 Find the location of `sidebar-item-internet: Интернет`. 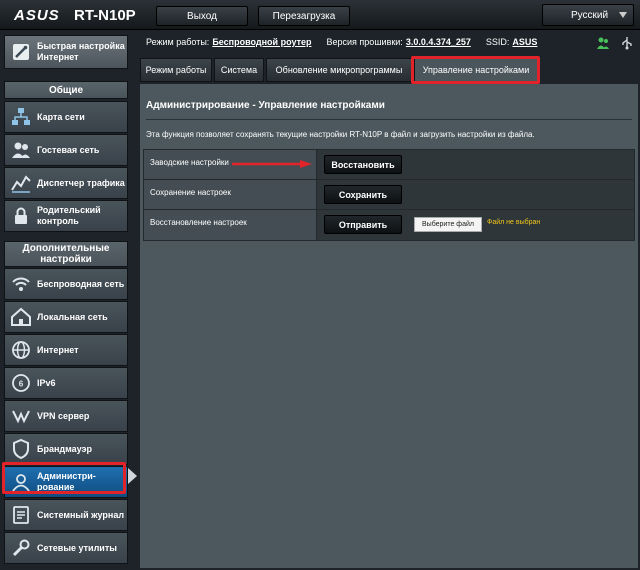

sidebar-item-internet: Интернет is located at coordinates (66, 350).